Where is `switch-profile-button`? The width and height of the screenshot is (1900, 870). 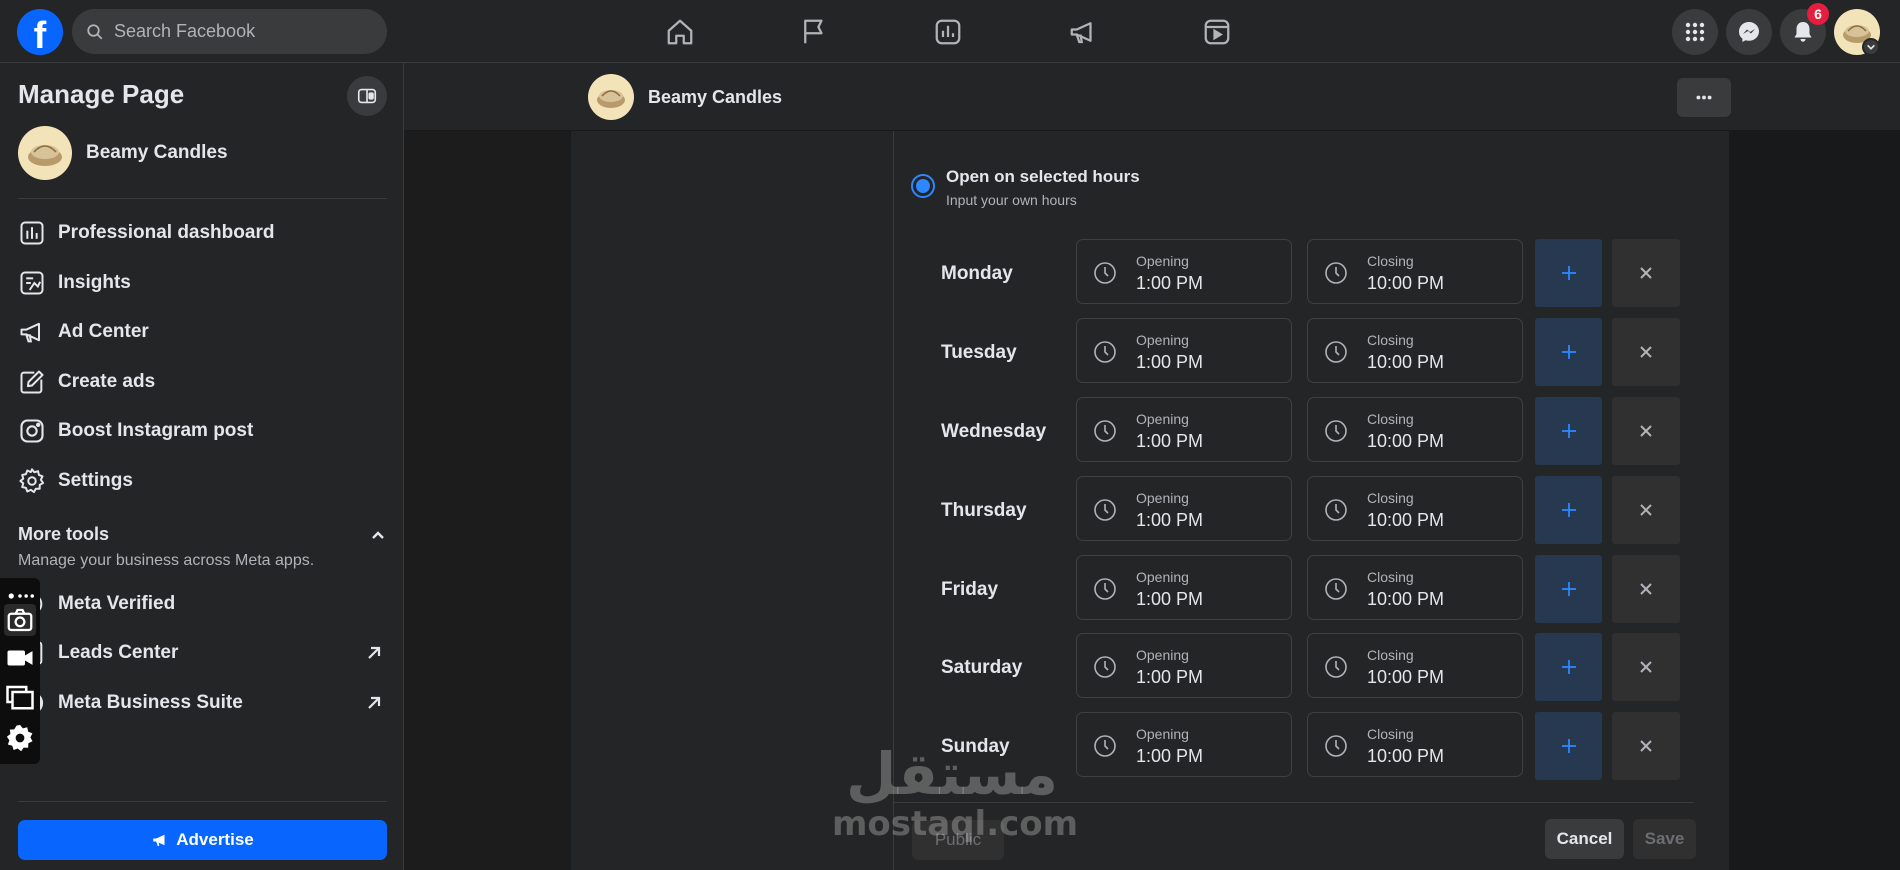
switch-profile-button is located at coordinates (367, 96).